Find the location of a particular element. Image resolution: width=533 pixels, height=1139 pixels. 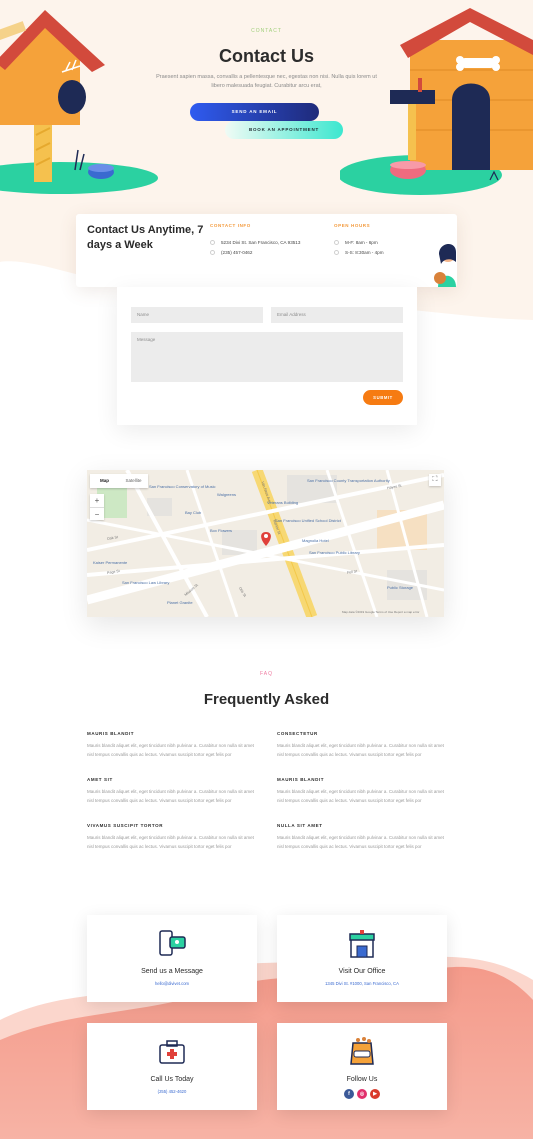

email-link: hello@divivet.com is located at coordinates (172, 983).